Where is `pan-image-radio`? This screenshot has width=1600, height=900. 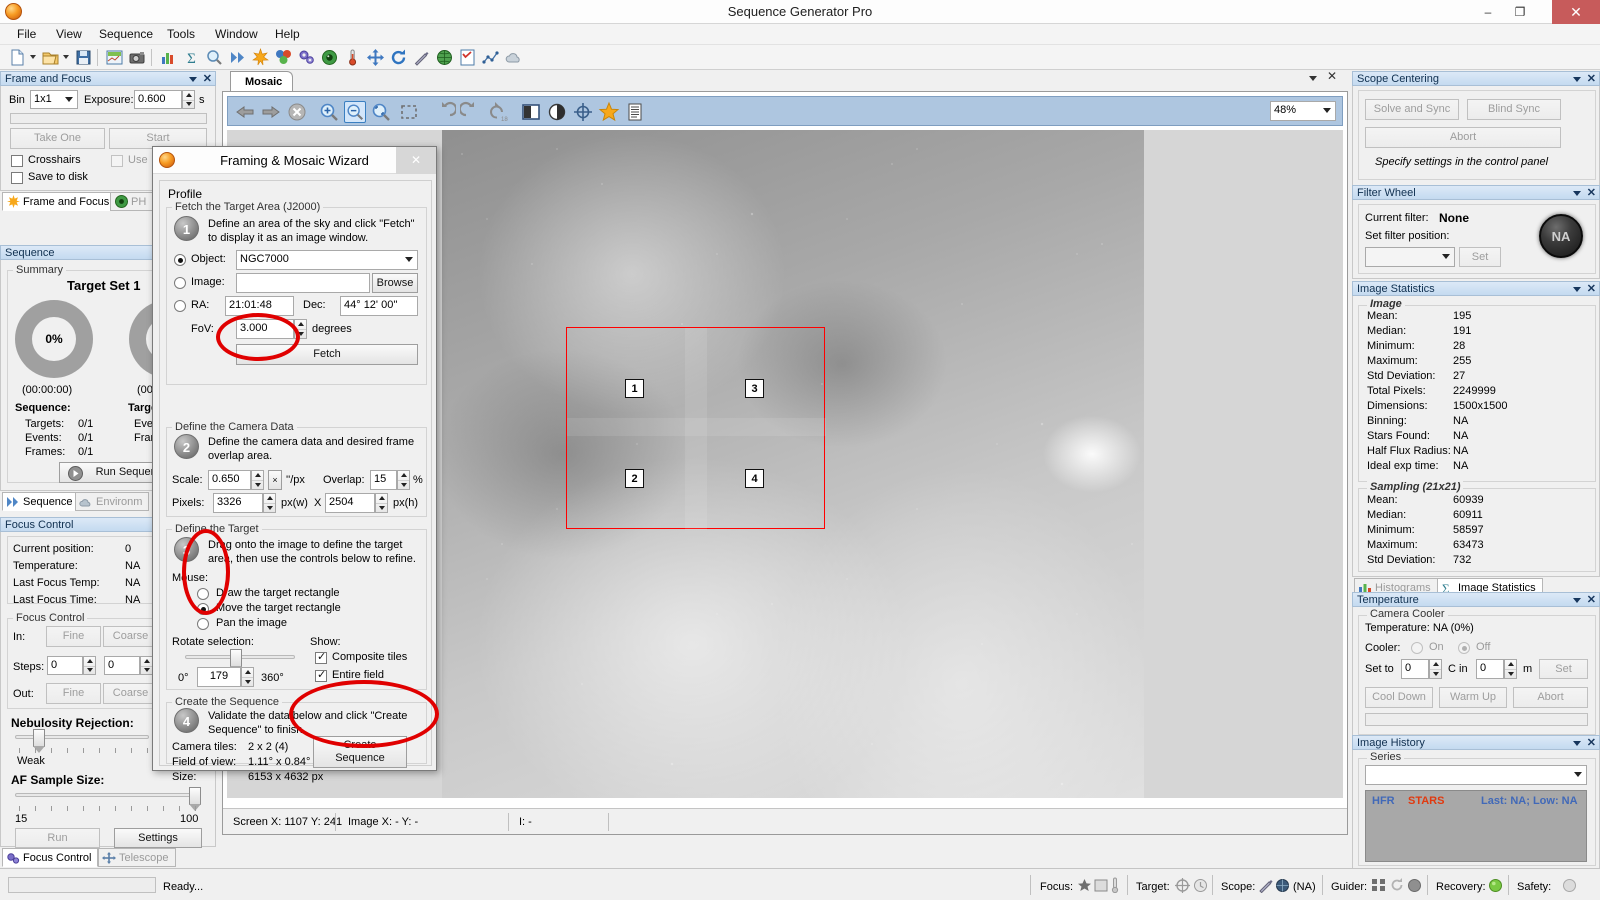 pan-image-radio is located at coordinates (203, 624).